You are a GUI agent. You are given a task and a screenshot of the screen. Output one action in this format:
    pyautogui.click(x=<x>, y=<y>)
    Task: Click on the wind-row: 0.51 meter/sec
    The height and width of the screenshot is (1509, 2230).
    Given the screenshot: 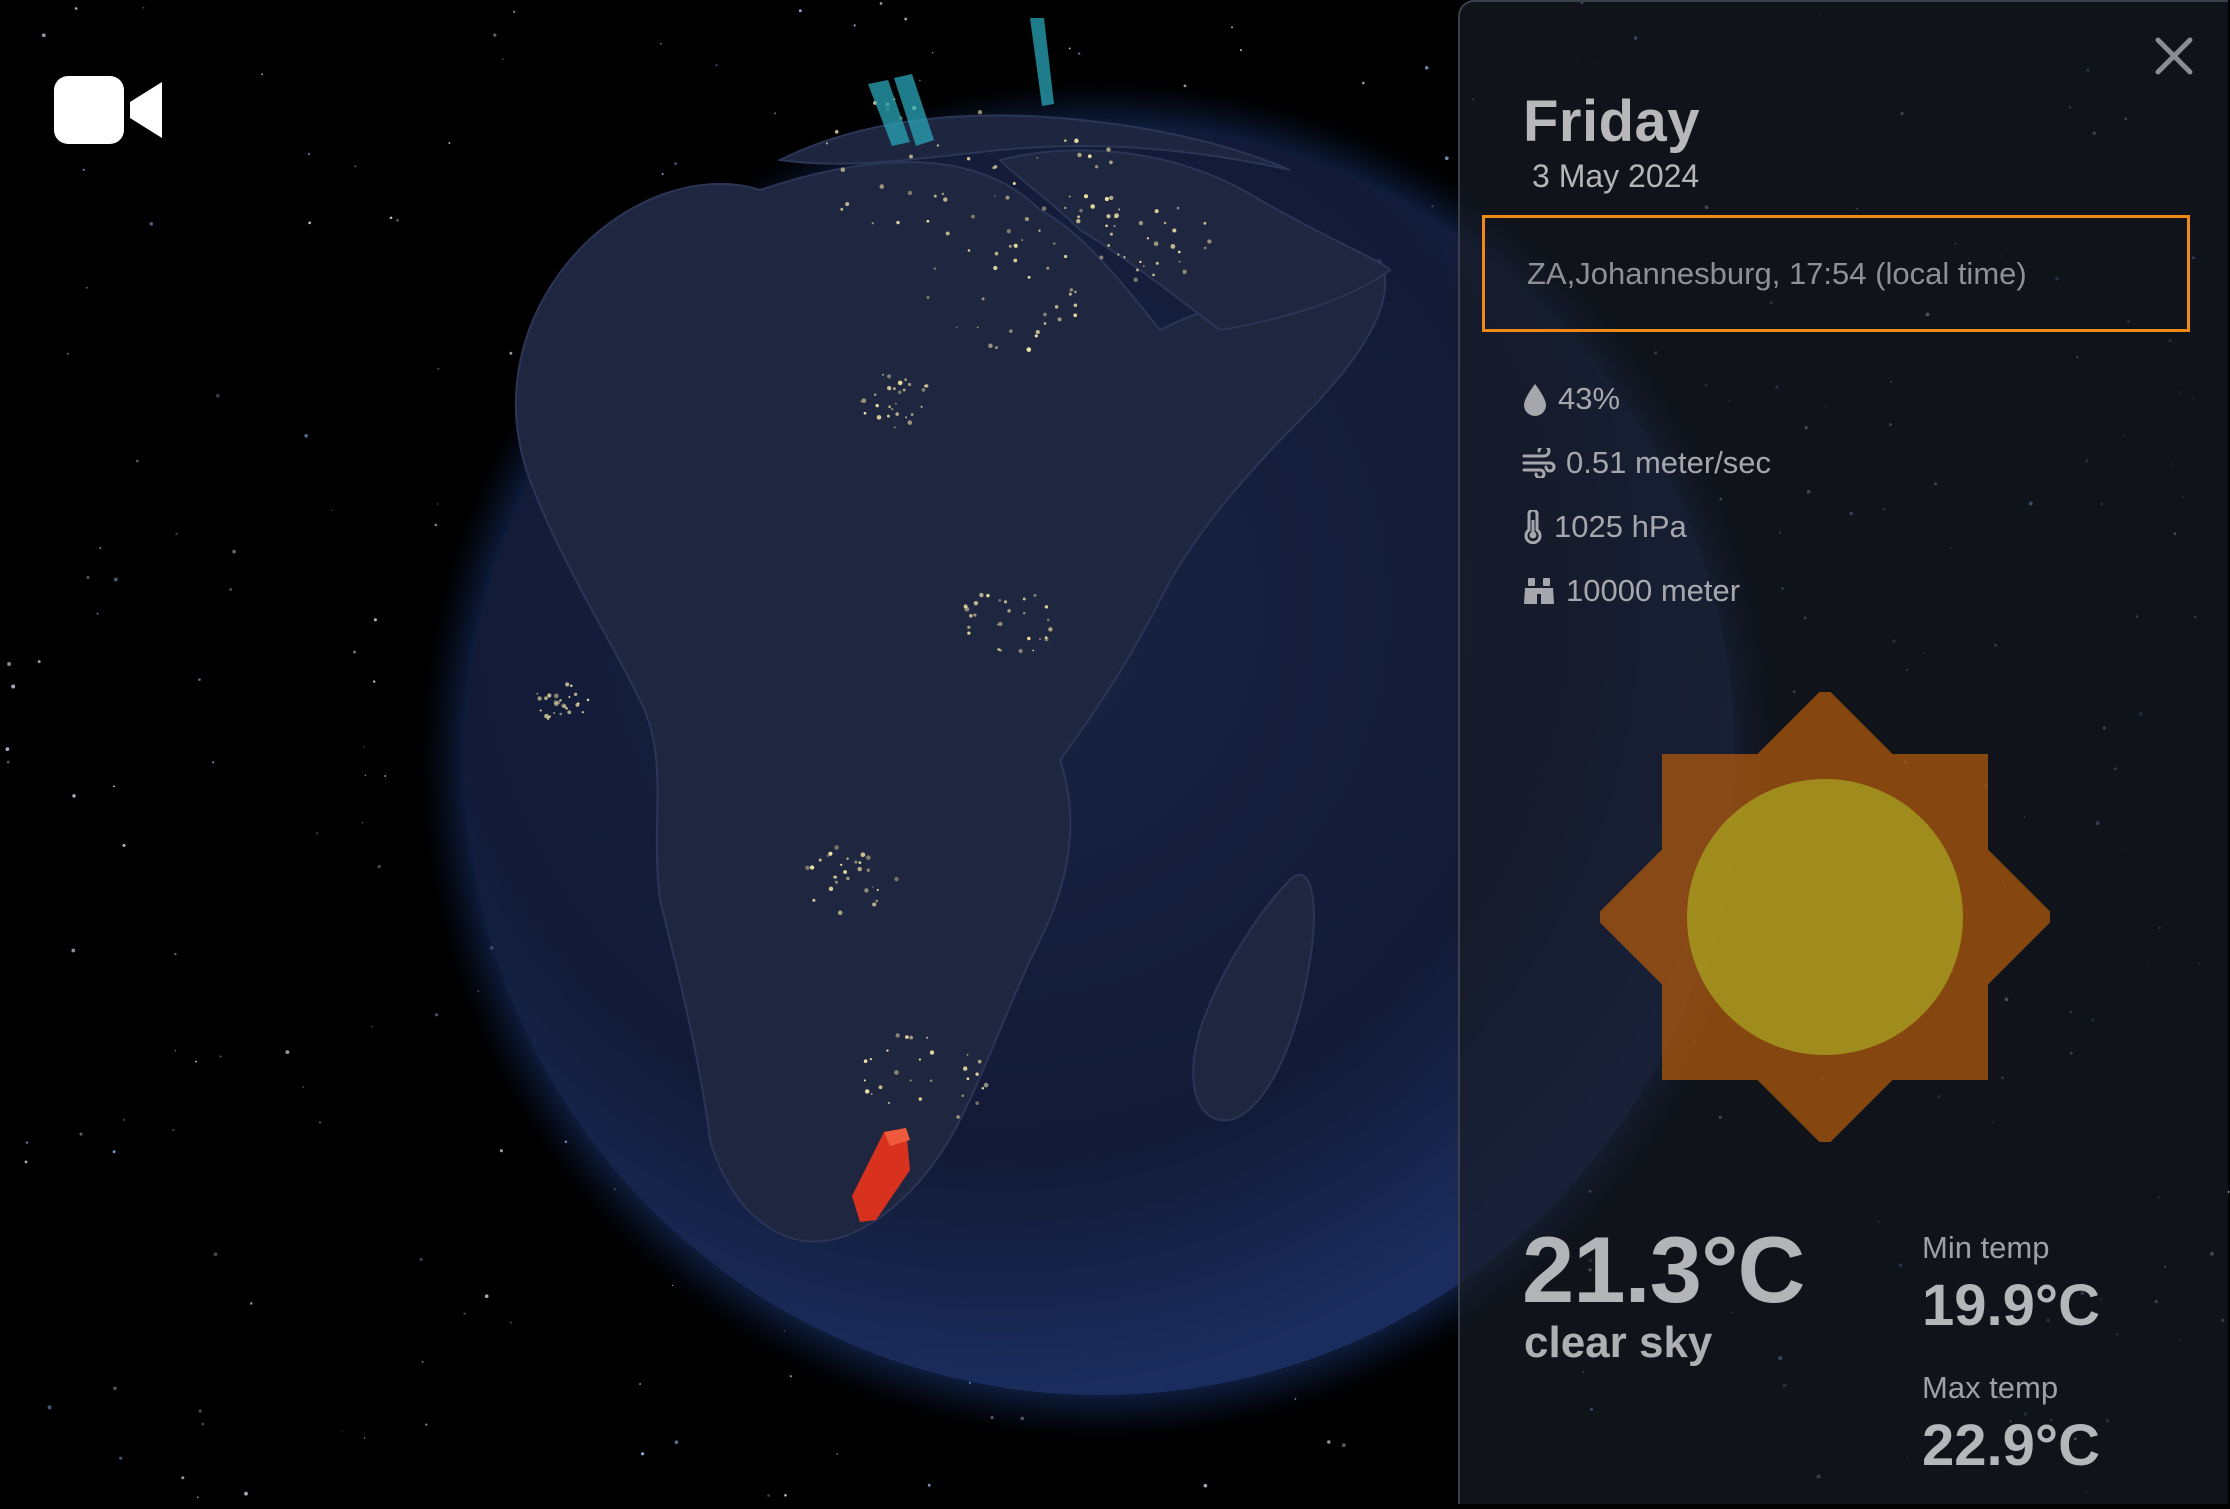 What is the action you would take?
    pyautogui.click(x=1646, y=463)
    